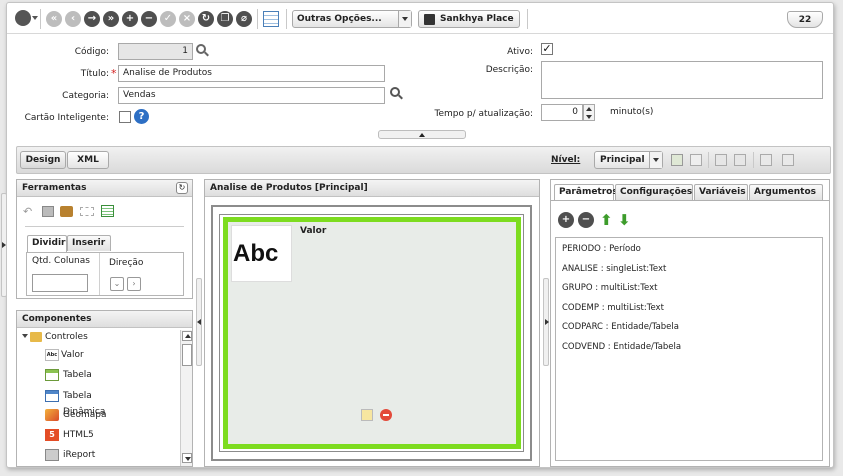  I want to click on map-pin-icon, so click(52, 415).